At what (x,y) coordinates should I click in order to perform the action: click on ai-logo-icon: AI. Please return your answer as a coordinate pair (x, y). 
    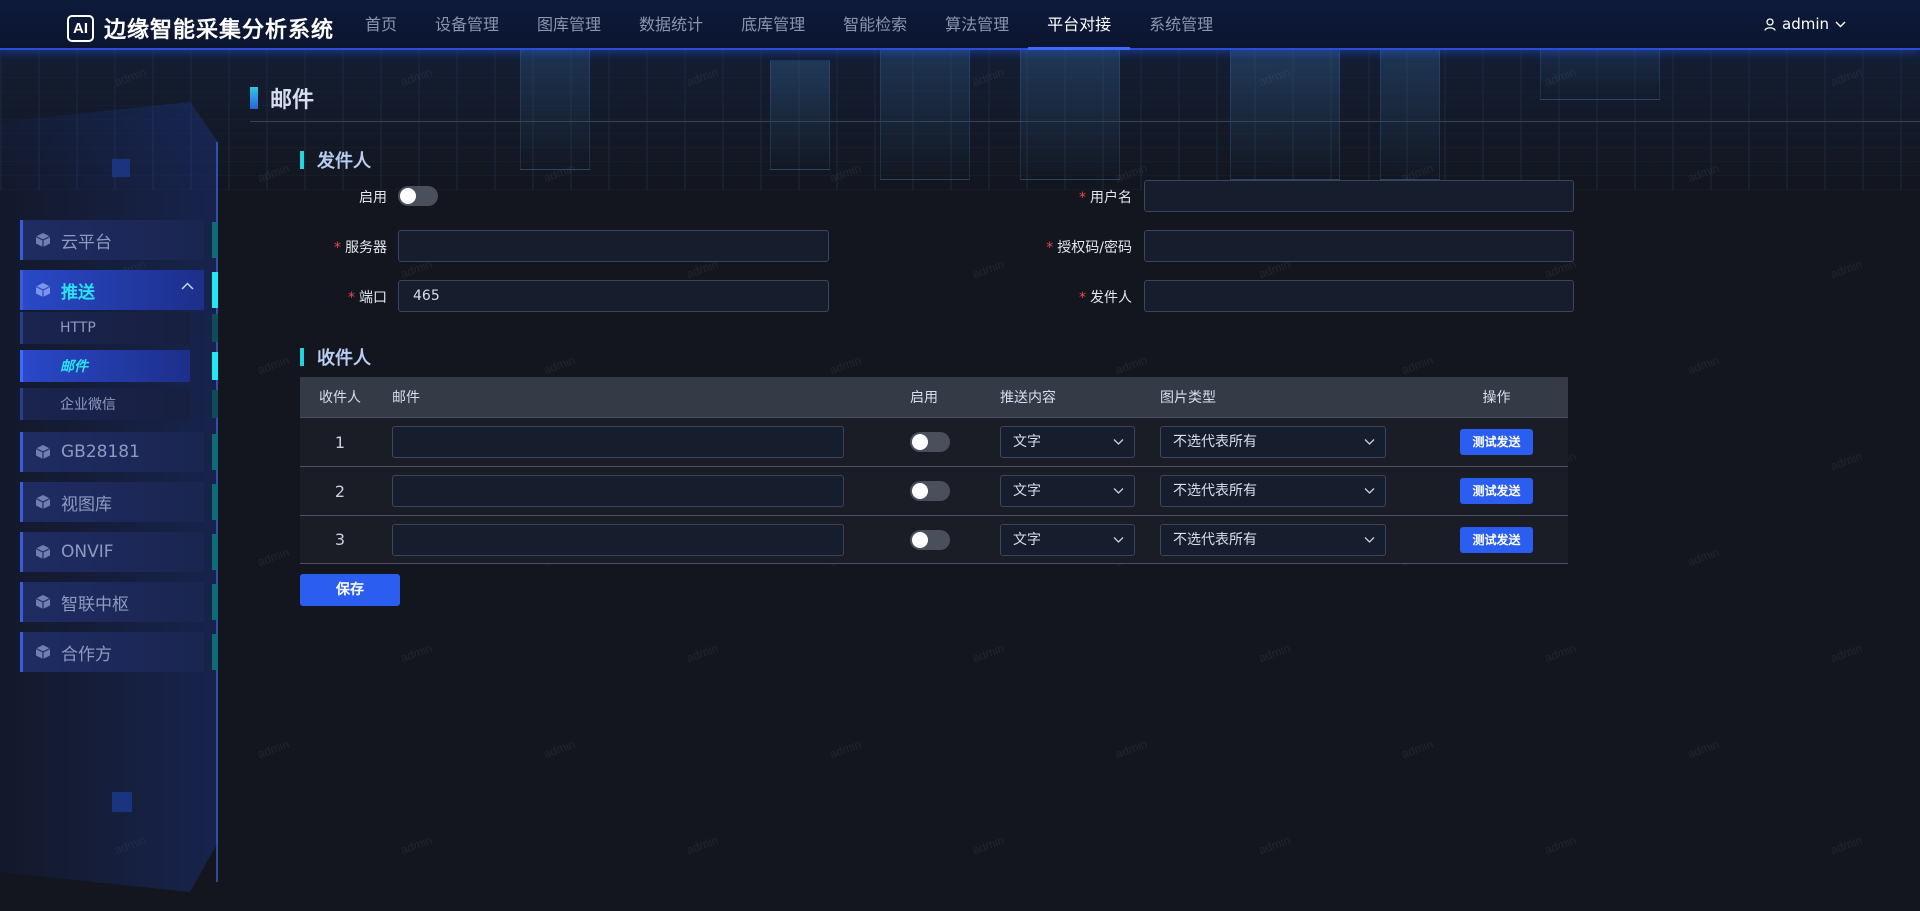
    Looking at the image, I should click on (80, 28).